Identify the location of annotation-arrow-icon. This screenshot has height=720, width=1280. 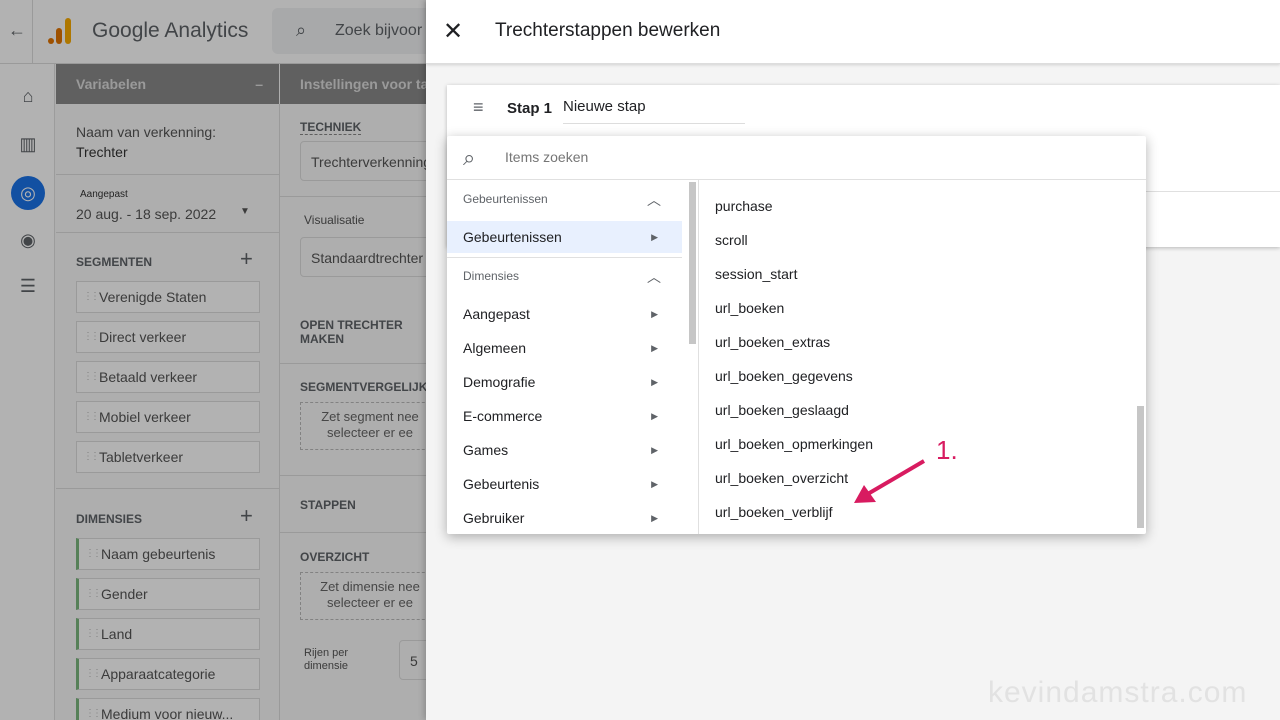
(890, 481).